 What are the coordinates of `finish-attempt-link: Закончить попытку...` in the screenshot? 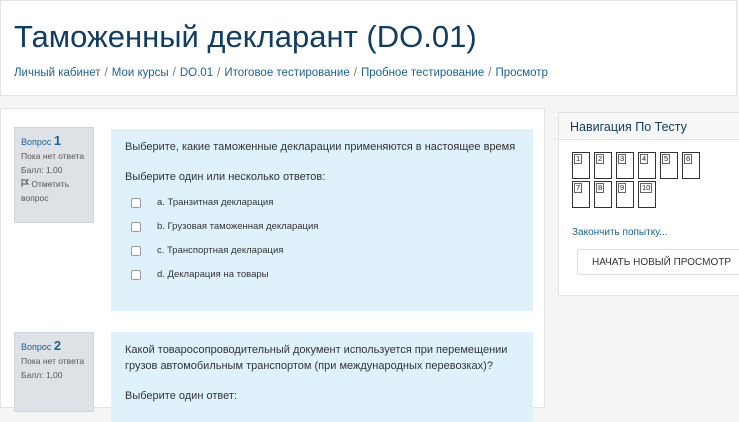 It's located at (620, 232).